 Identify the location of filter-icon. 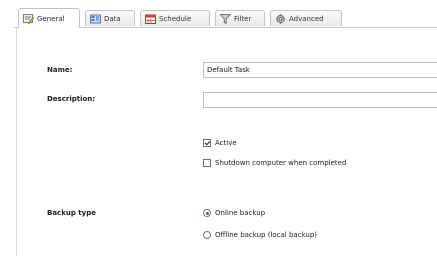
(225, 18).